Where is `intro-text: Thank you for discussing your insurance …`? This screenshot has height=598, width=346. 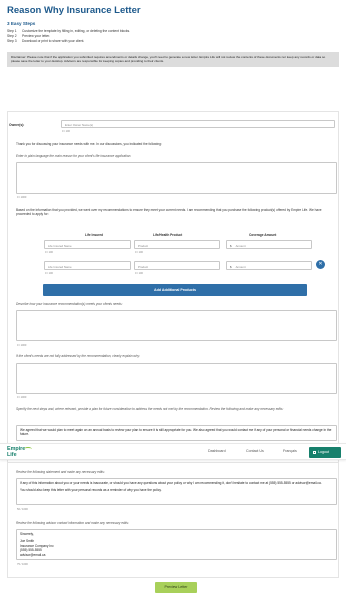 intro-text: Thank you for discussing your insurance … is located at coordinates (89, 144).